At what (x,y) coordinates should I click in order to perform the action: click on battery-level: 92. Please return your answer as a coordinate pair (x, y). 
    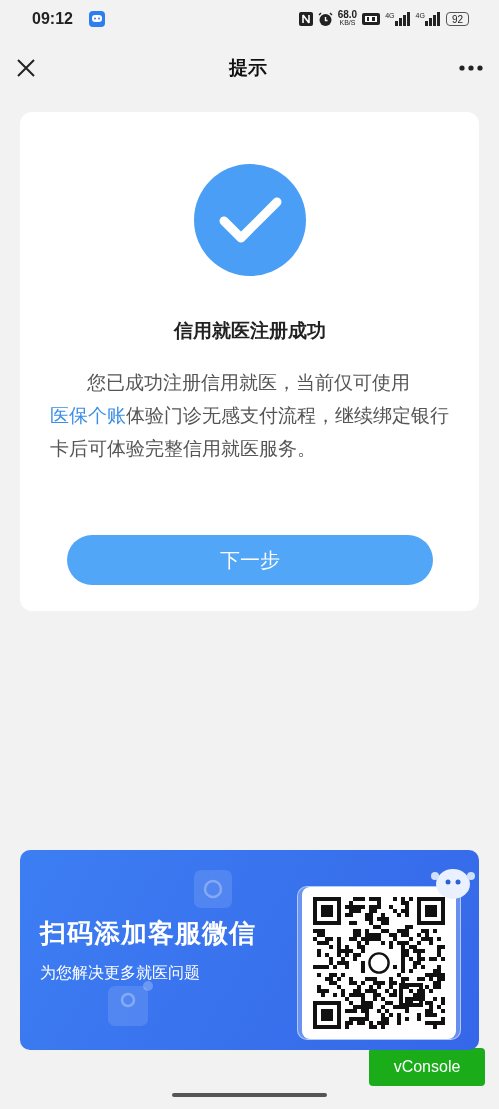
    Looking at the image, I should click on (457, 19).